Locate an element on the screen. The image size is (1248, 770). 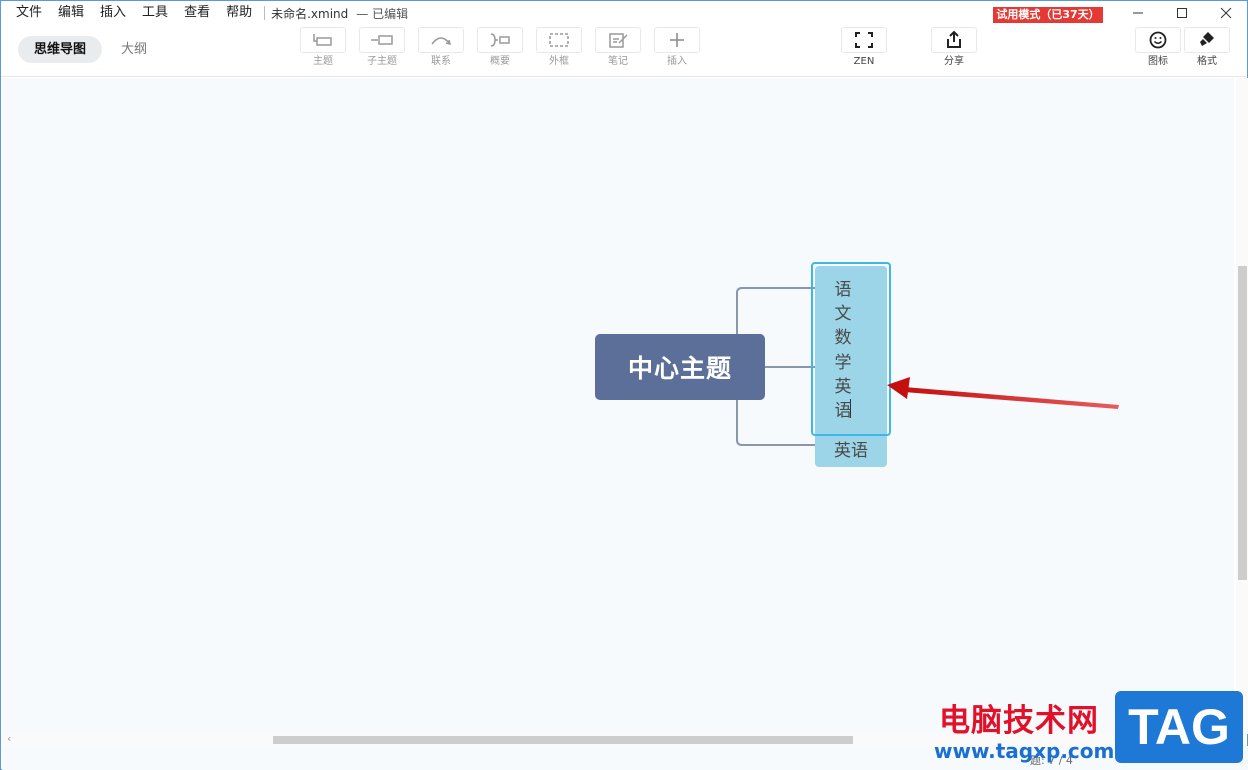
arrow-shaft is located at coordinates (1011, 398).